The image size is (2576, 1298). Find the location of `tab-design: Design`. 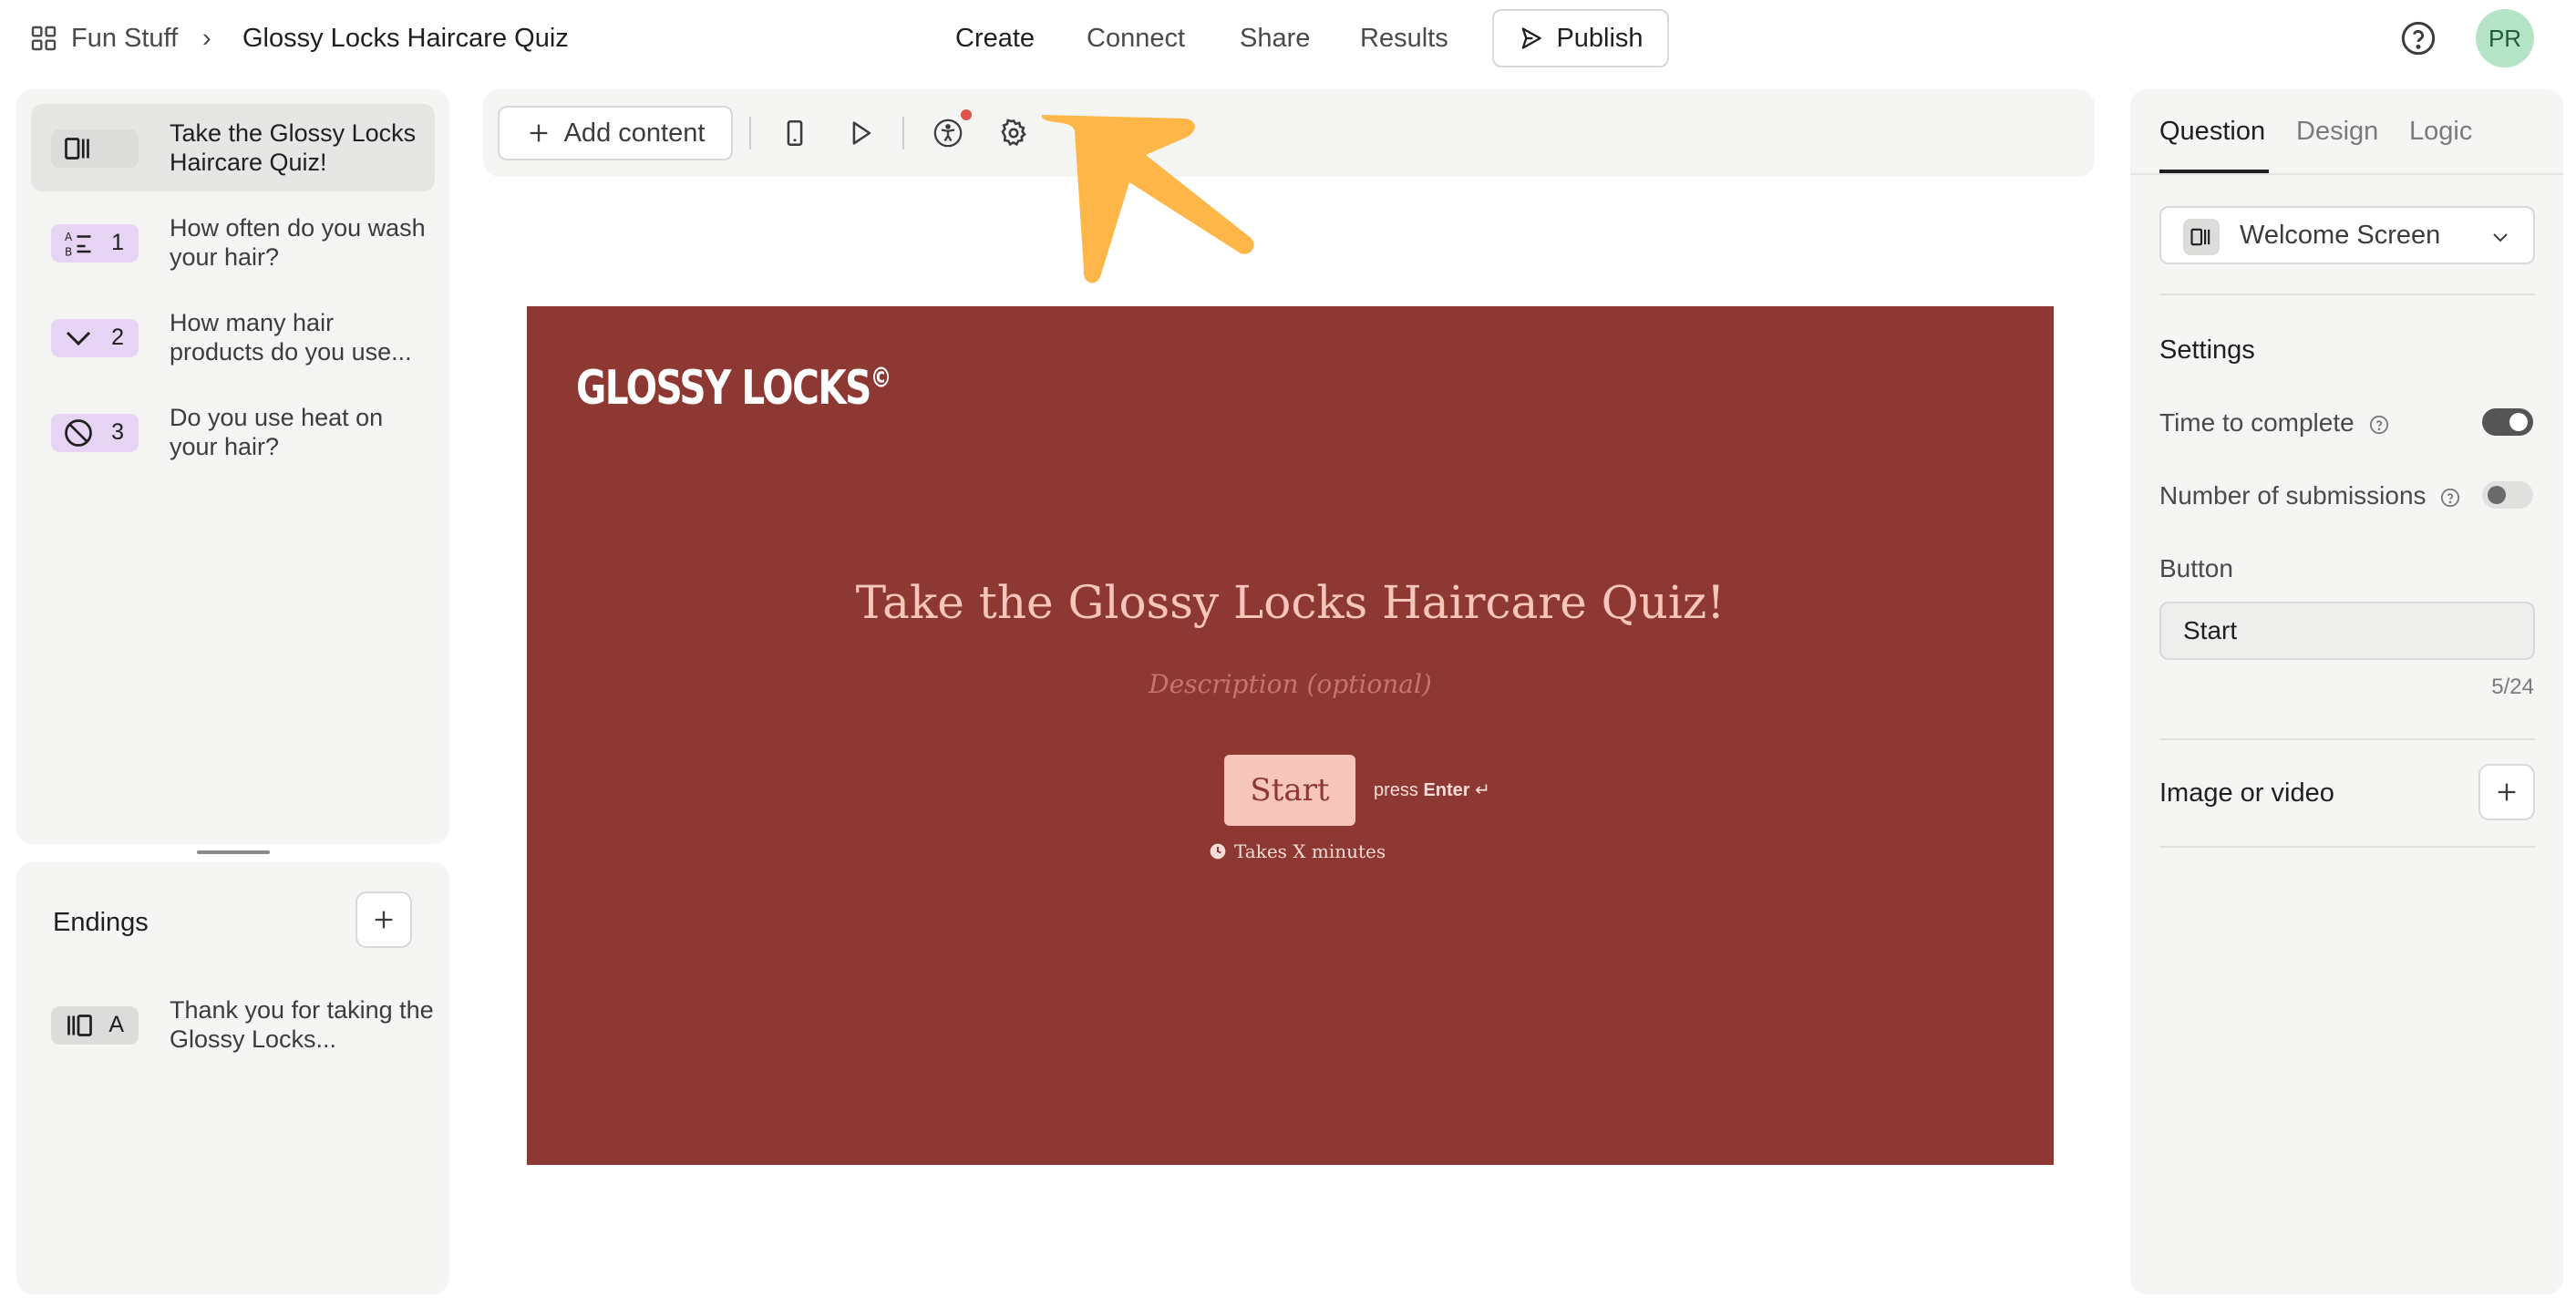

tab-design: Design is located at coordinates (2337, 132).